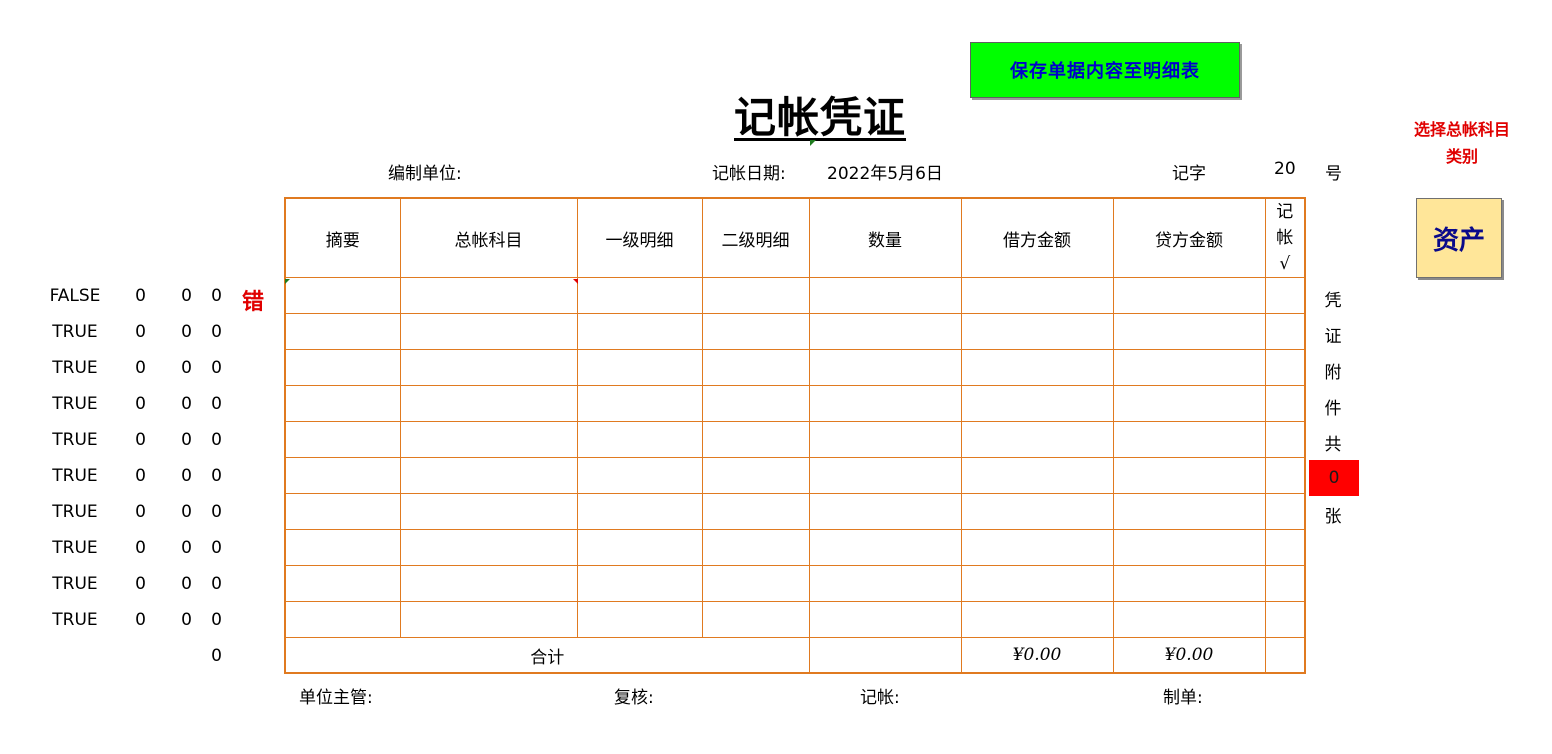 The width and height of the screenshot is (1552, 754). I want to click on total-posted-cell, so click(1285, 655).